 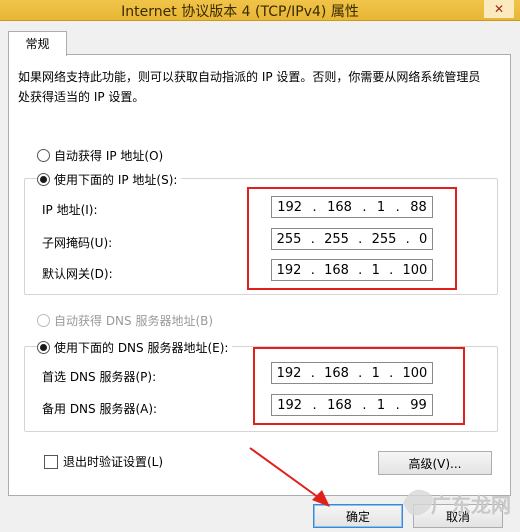 I want to click on preferred-dns-label: 首选 DNS 服务器(P):, so click(x=99, y=377).